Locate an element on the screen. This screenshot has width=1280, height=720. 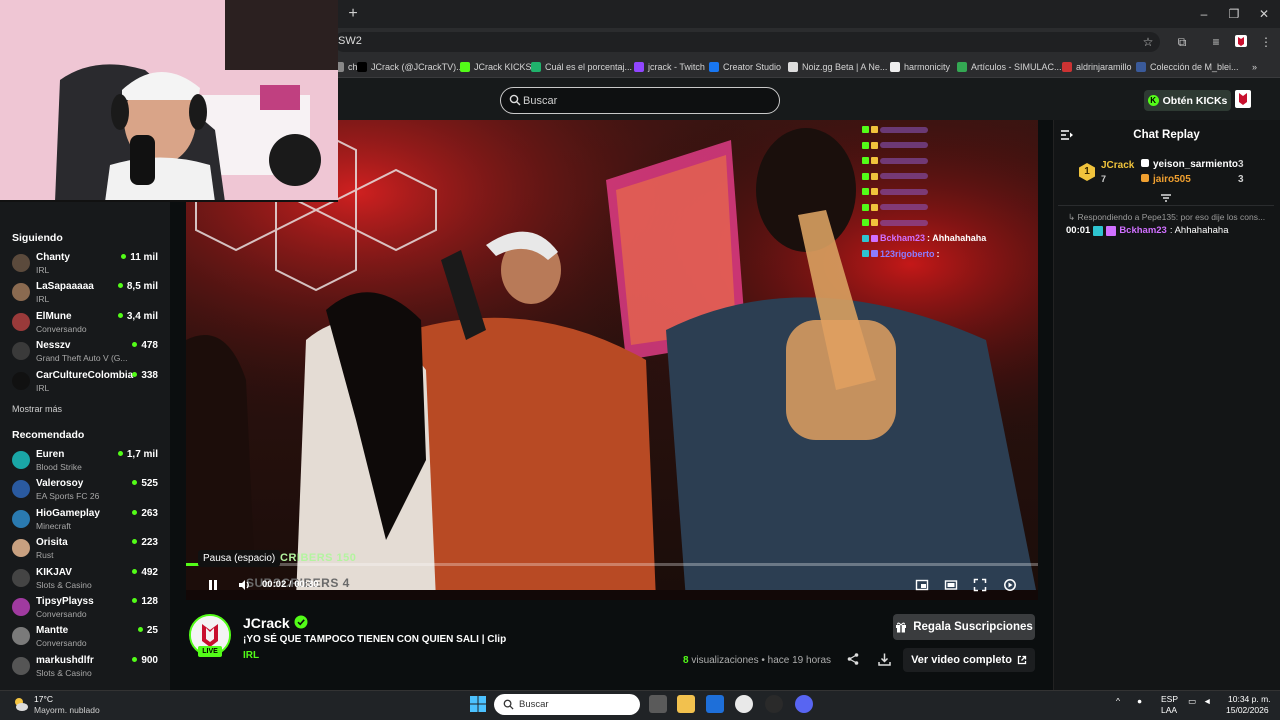
miniplayer-icon is located at coordinates (922, 585).